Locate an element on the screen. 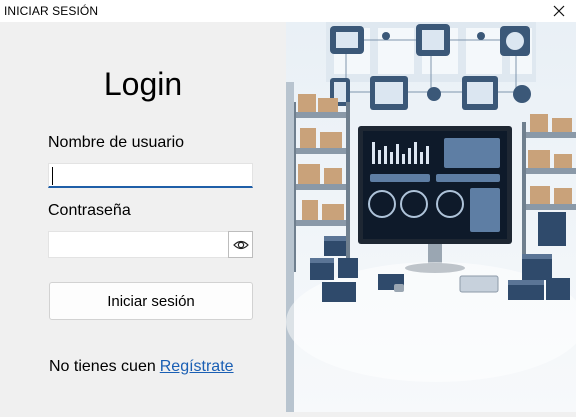 The image size is (576, 417). eye-icon is located at coordinates (240, 244).